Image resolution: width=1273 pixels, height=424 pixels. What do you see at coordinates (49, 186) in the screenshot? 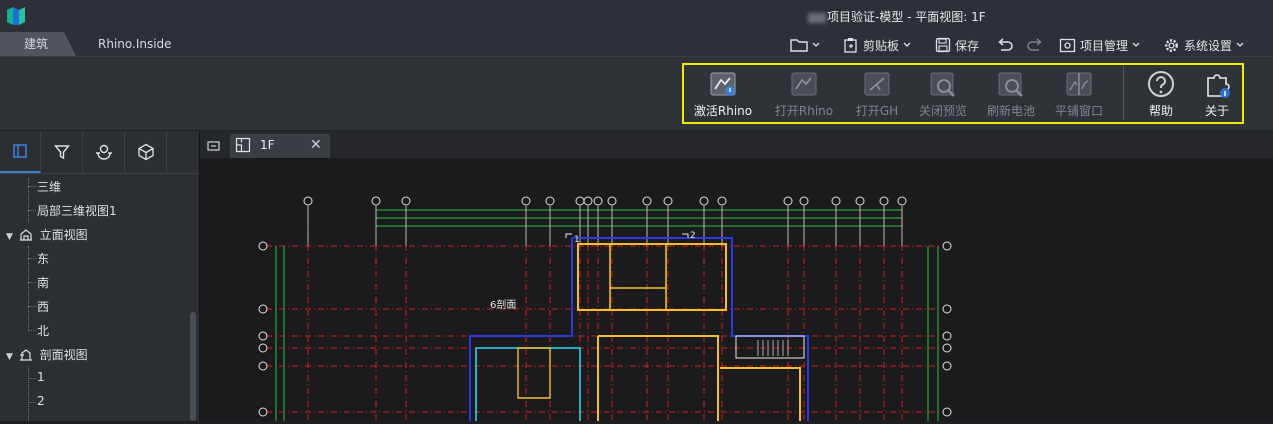
I see `tree-item-3d: 三维` at bounding box center [49, 186].